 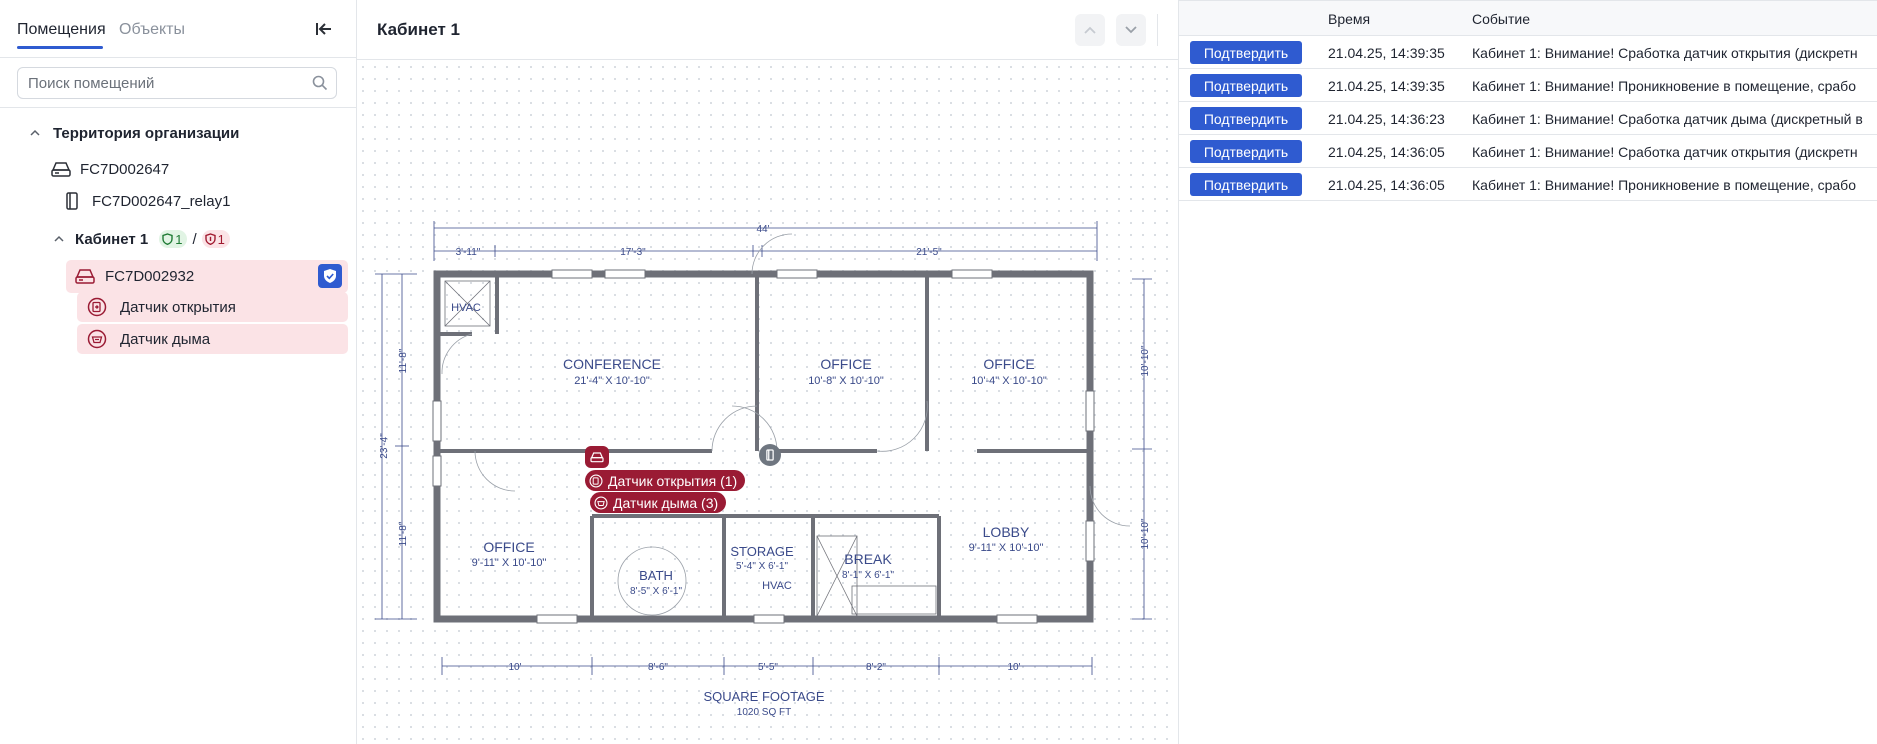 What do you see at coordinates (1145, 360) in the screenshot?
I see `dimension-label: 10'-10"` at bounding box center [1145, 360].